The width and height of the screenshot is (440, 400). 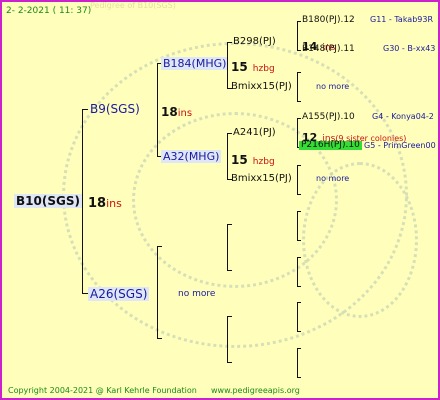 I want to click on gen2-name-b184: B184(MHG), so click(x=195, y=63).